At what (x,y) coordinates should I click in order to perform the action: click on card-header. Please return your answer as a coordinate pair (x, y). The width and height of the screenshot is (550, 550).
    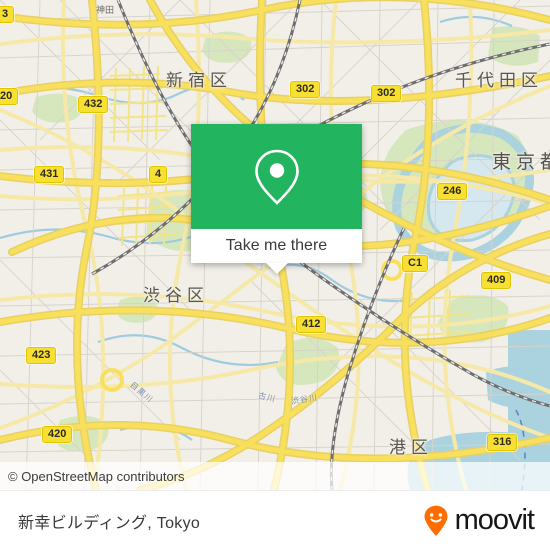
    Looking at the image, I should click on (276, 176).